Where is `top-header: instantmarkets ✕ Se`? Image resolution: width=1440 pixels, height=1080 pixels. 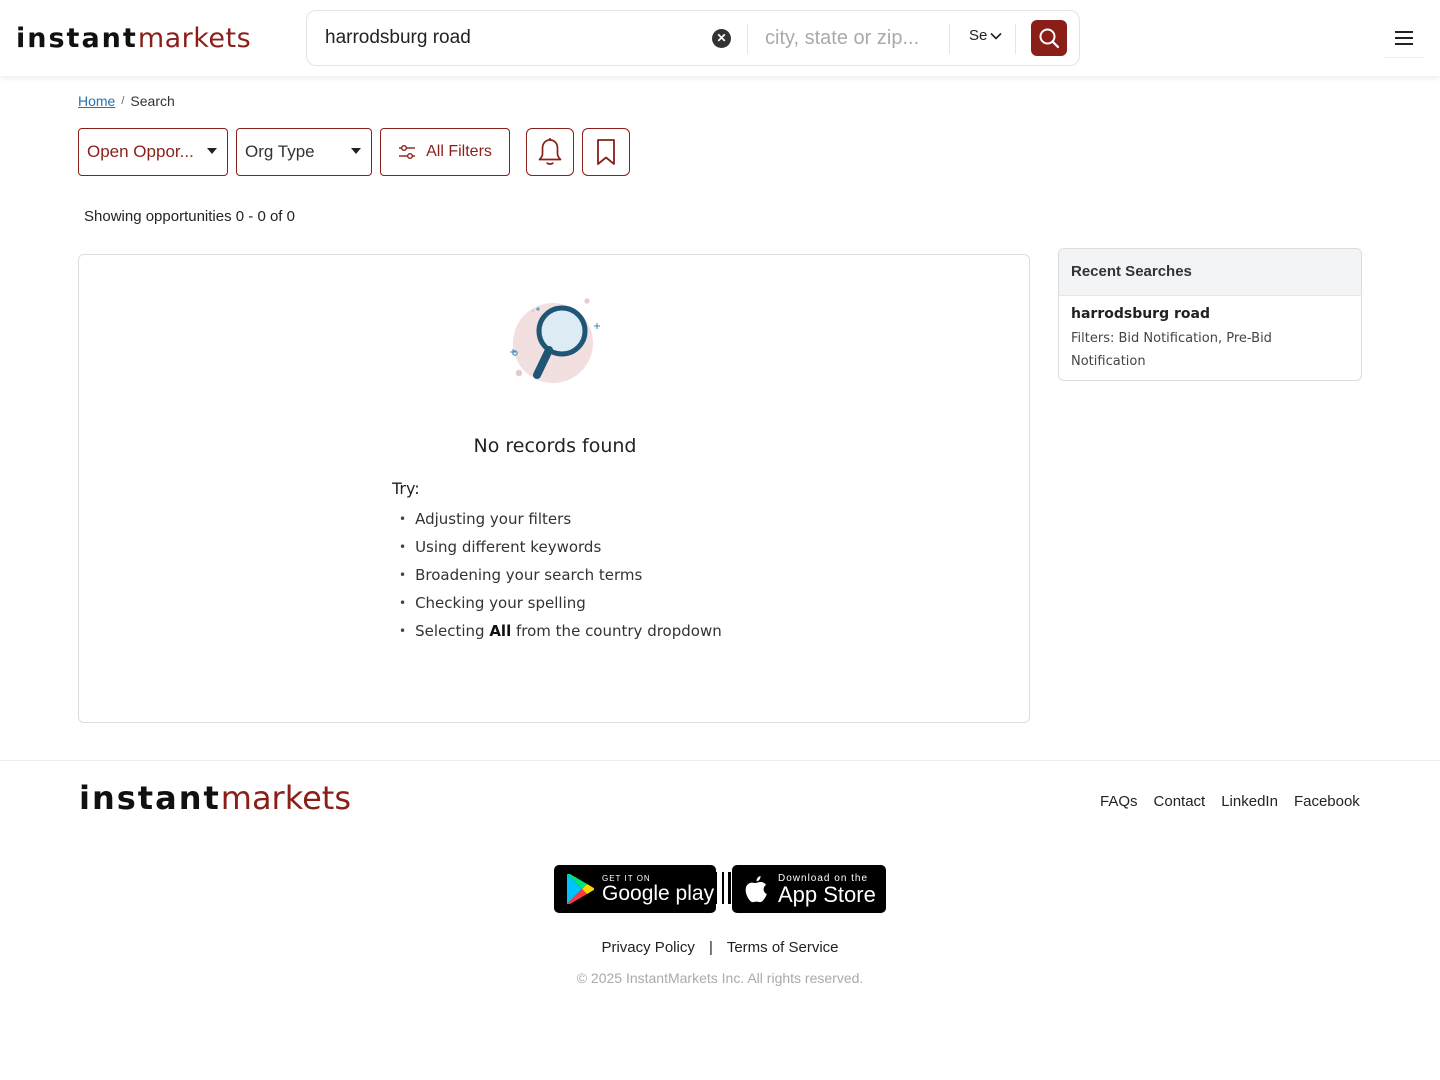 top-header: instantmarkets ✕ Se is located at coordinates (720, 38).